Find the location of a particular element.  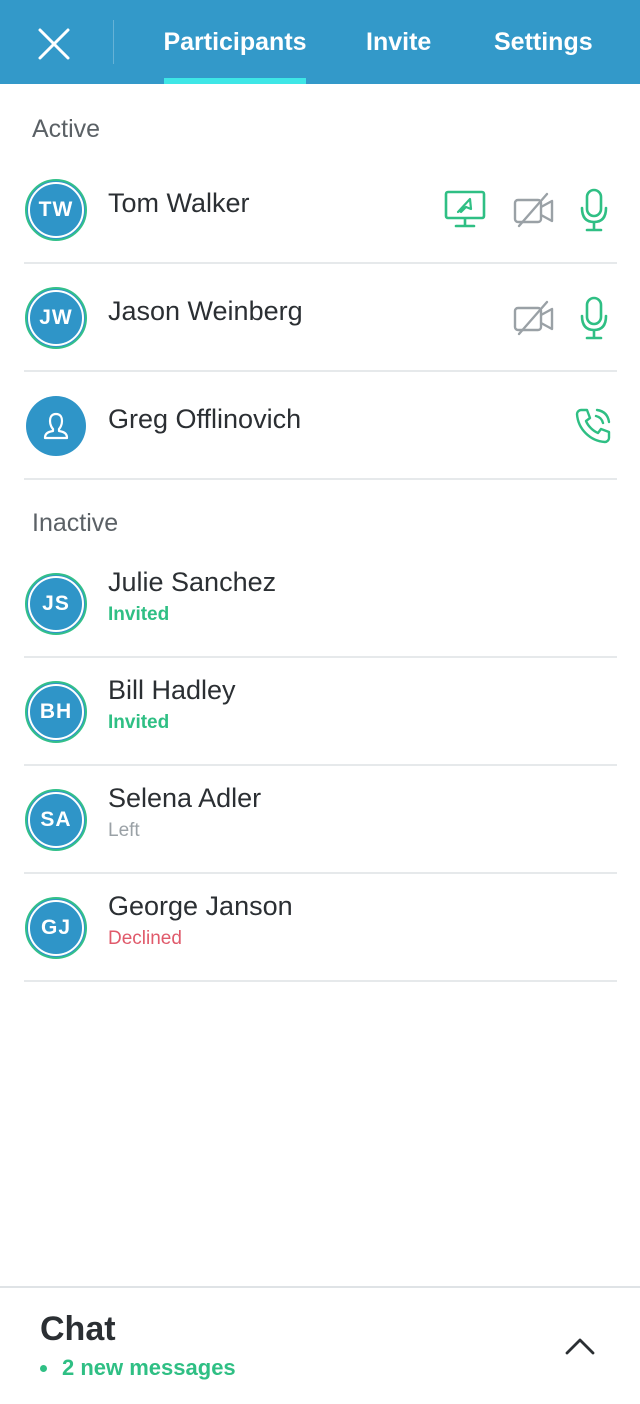

participant-row-inactive: GJ George Janson Declined is located at coordinates (320, 928).